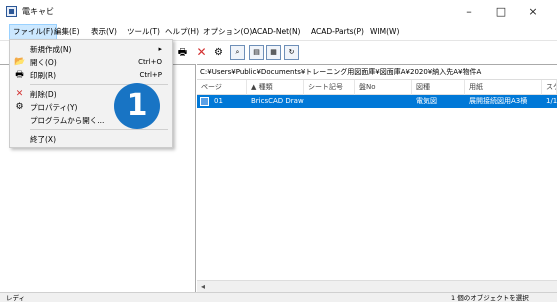 The height and width of the screenshot is (302, 557). I want to click on delete-x-icon: ✕, so click(19, 94).